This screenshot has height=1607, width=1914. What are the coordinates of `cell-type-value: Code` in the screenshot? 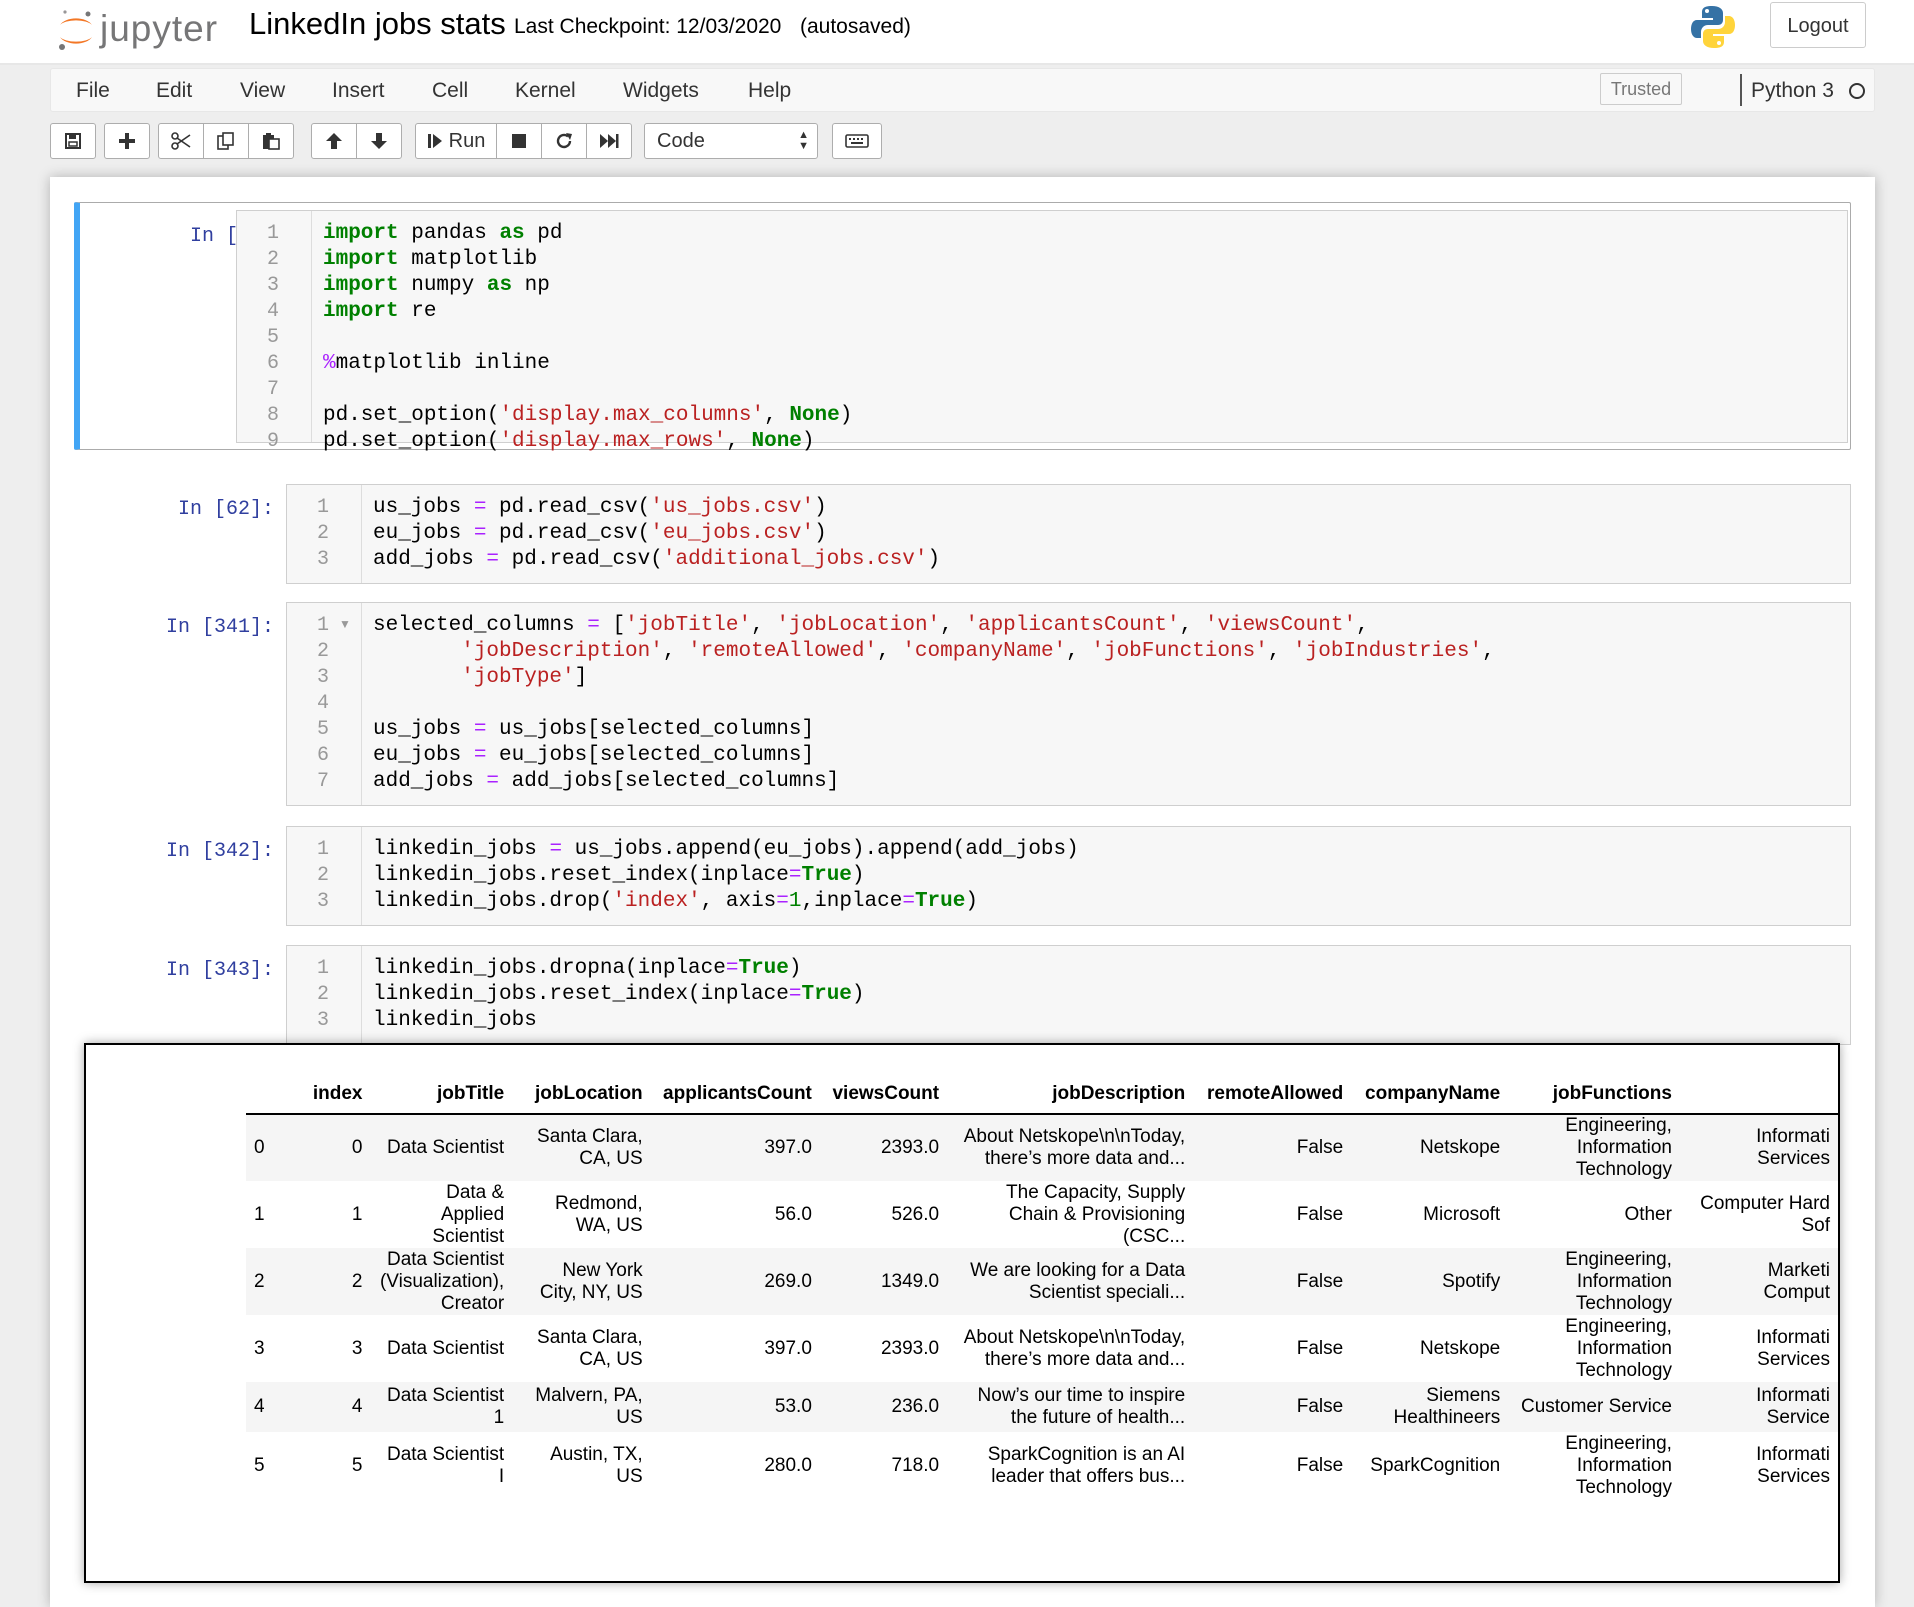 It's located at (681, 141).